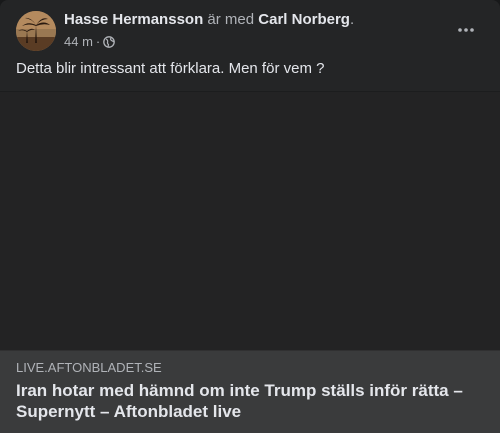 This screenshot has width=500, height=433. What do you see at coordinates (109, 42) in the screenshot?
I see `globe-icon` at bounding box center [109, 42].